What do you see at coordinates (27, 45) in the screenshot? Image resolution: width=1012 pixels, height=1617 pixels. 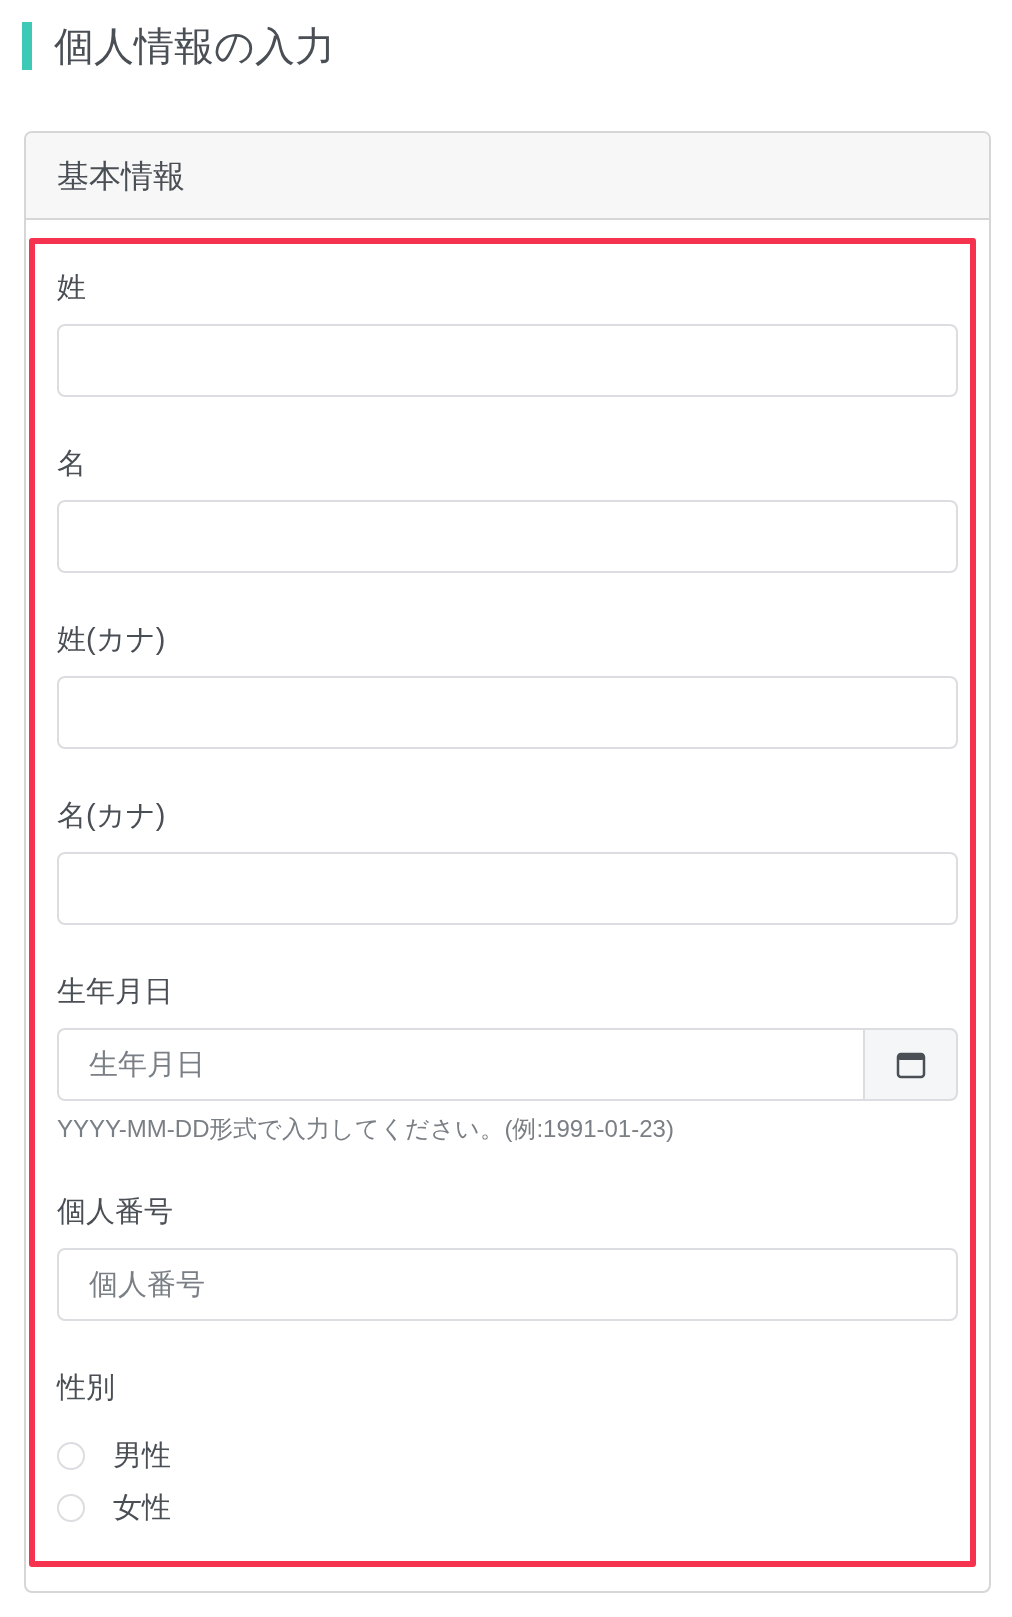 I see `accent-bar` at bounding box center [27, 45].